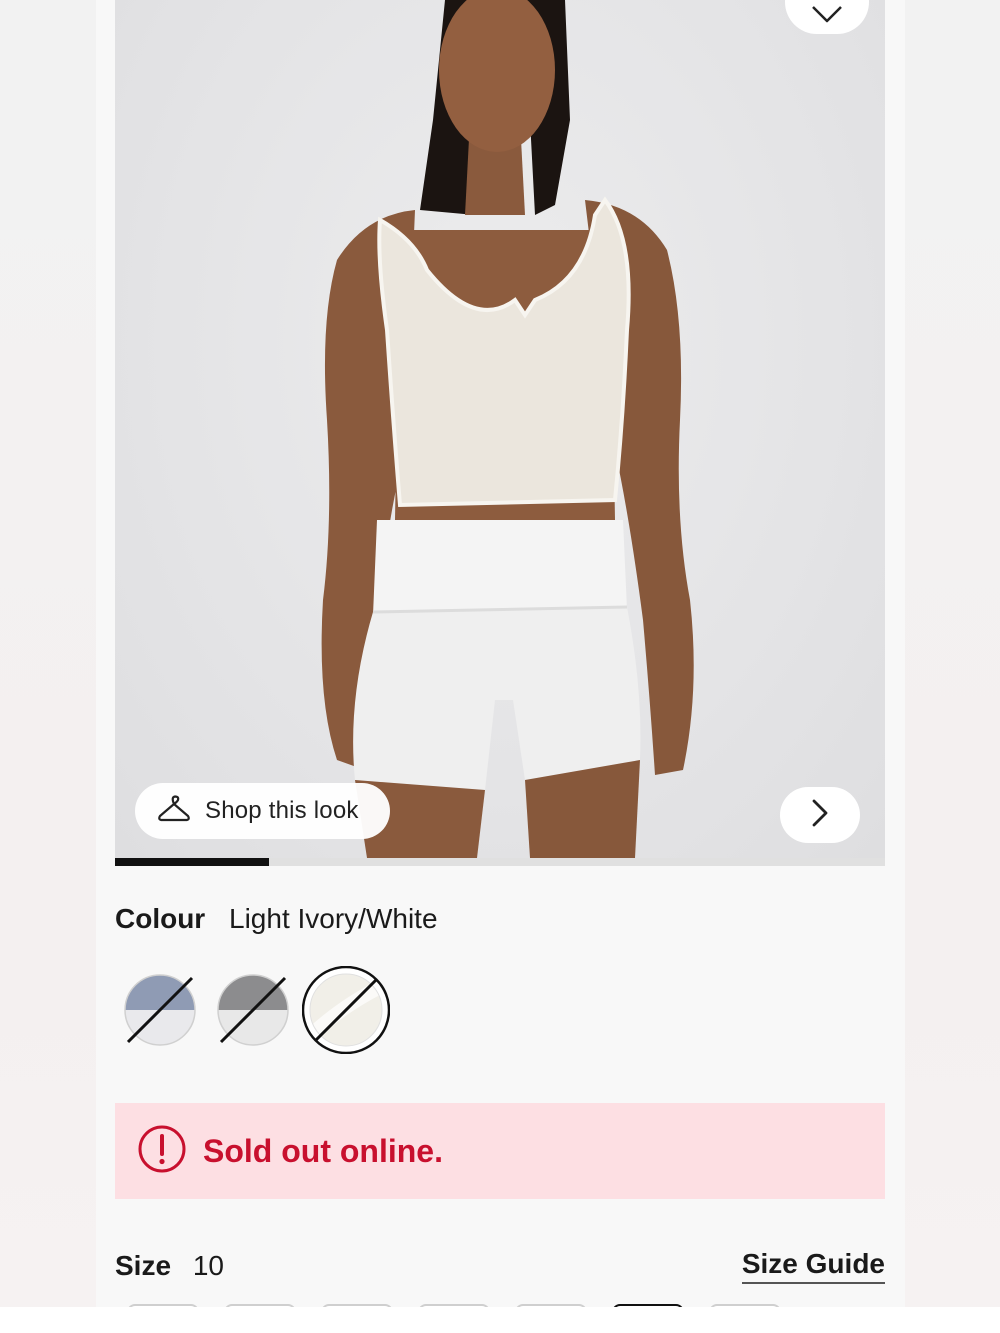  What do you see at coordinates (323, 1150) in the screenshot?
I see `sold-out-message: Sold out online.` at bounding box center [323, 1150].